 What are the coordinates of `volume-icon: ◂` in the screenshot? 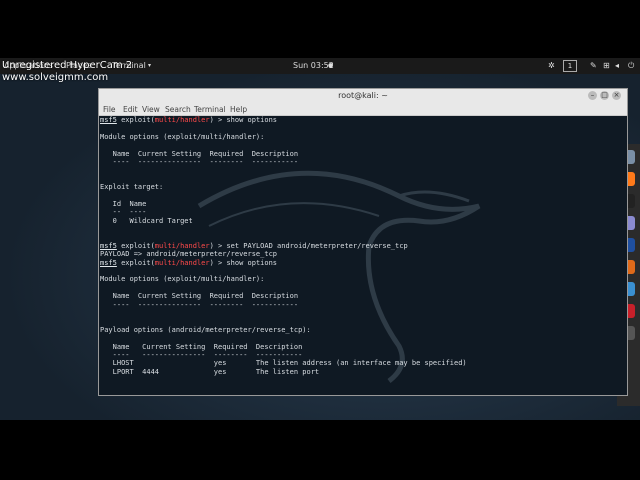 It's located at (617, 65).